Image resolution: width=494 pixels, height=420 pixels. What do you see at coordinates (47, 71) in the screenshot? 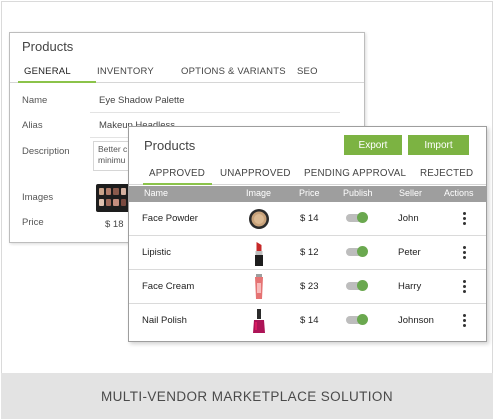
I see `tab-general: GENERAL` at bounding box center [47, 71].